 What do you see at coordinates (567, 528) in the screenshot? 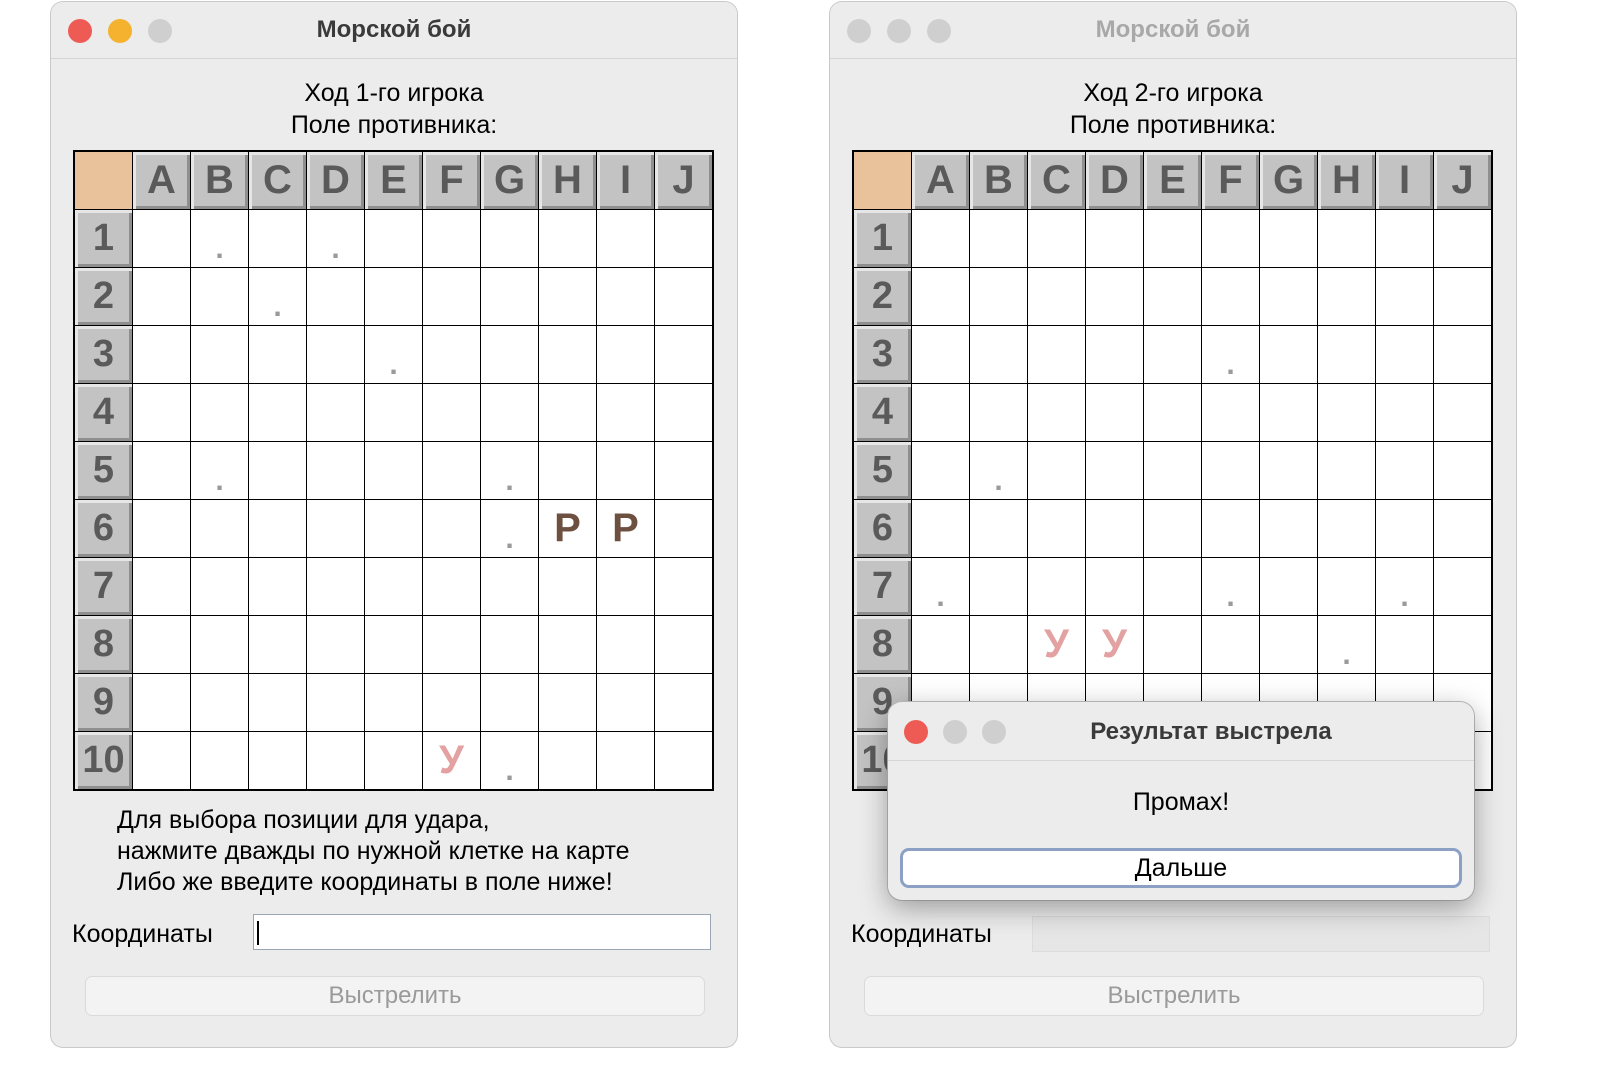
I see `board-cell: Р` at bounding box center [567, 528].